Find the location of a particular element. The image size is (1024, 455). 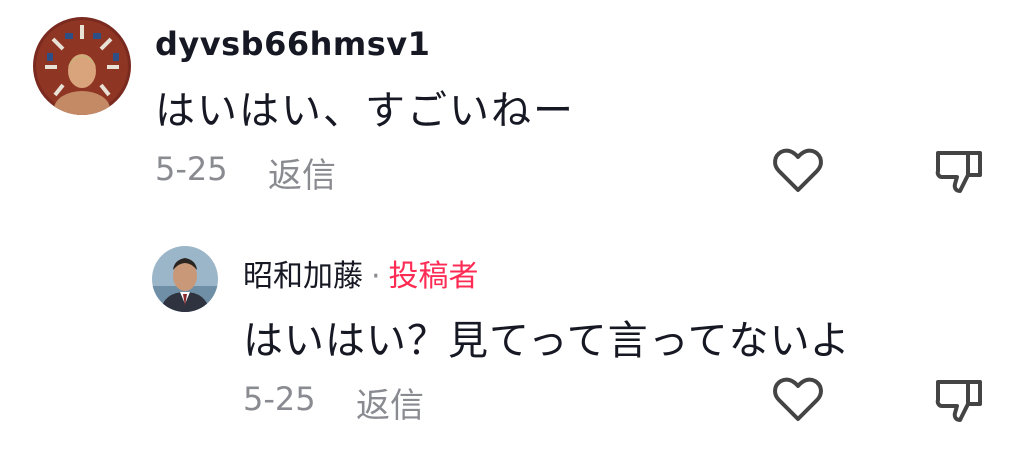

comment-text: はいはい、すごいねー is located at coordinates (365, 111).